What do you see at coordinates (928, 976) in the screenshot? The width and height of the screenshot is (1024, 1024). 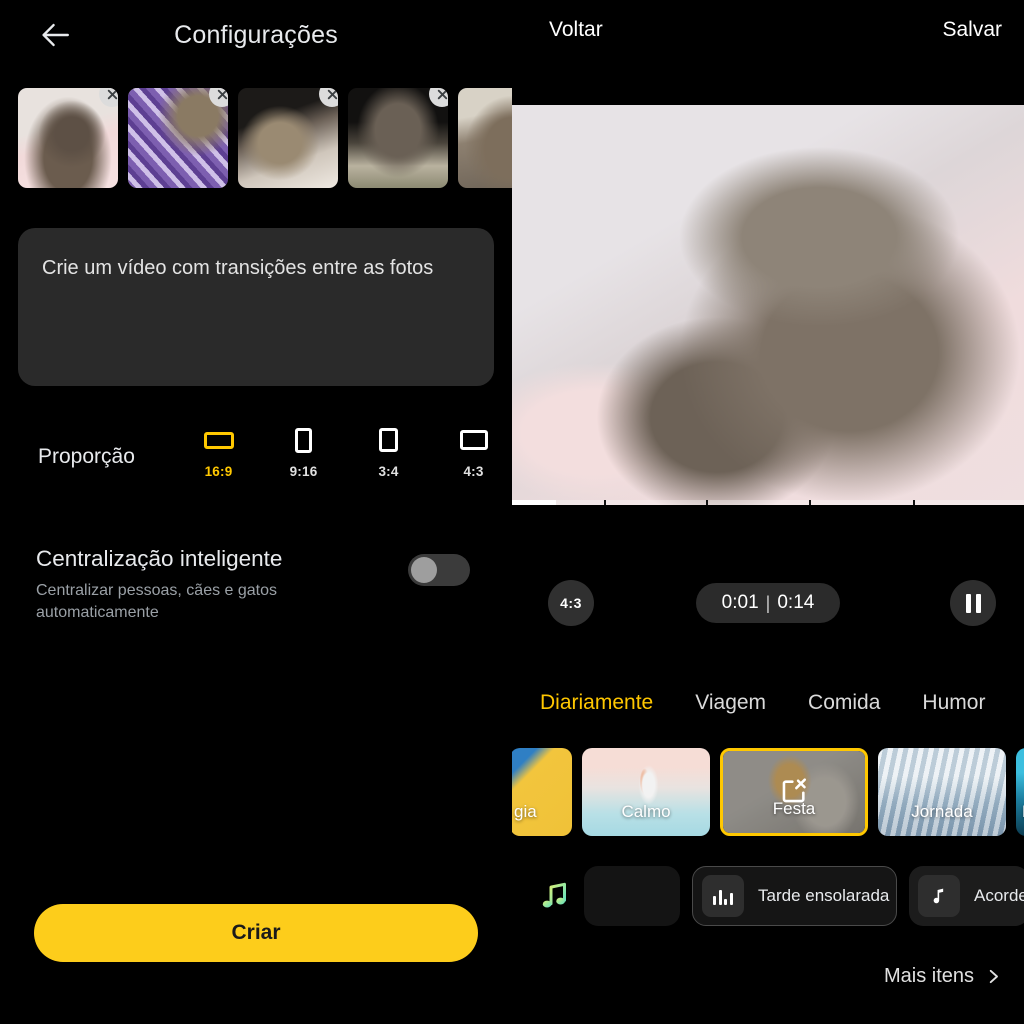 I see `more-items-label: Mais itens` at bounding box center [928, 976].